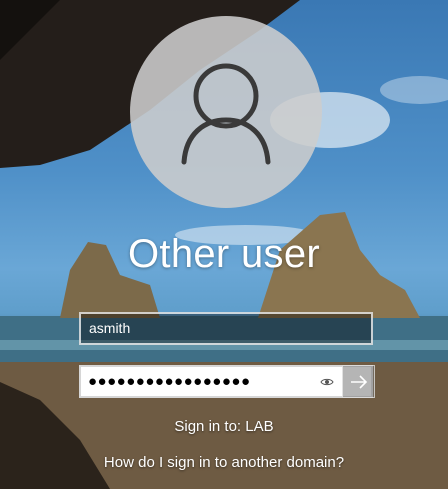  What do you see at coordinates (226, 328) in the screenshot?
I see `username-field: asmith` at bounding box center [226, 328].